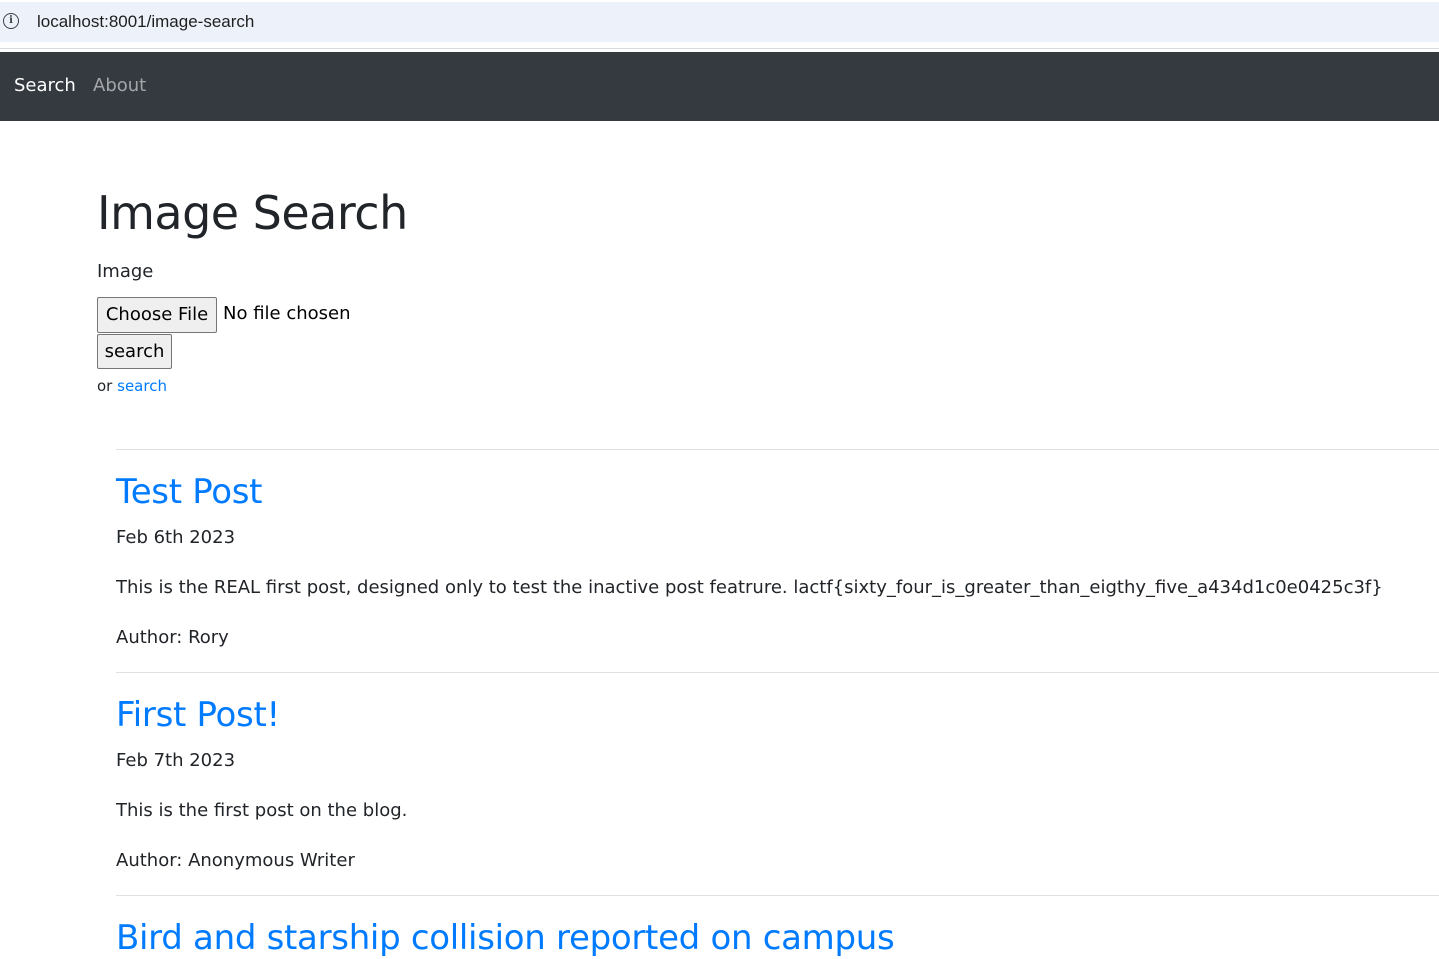  What do you see at coordinates (252, 213) in the screenshot?
I see `page-title: Image Search` at bounding box center [252, 213].